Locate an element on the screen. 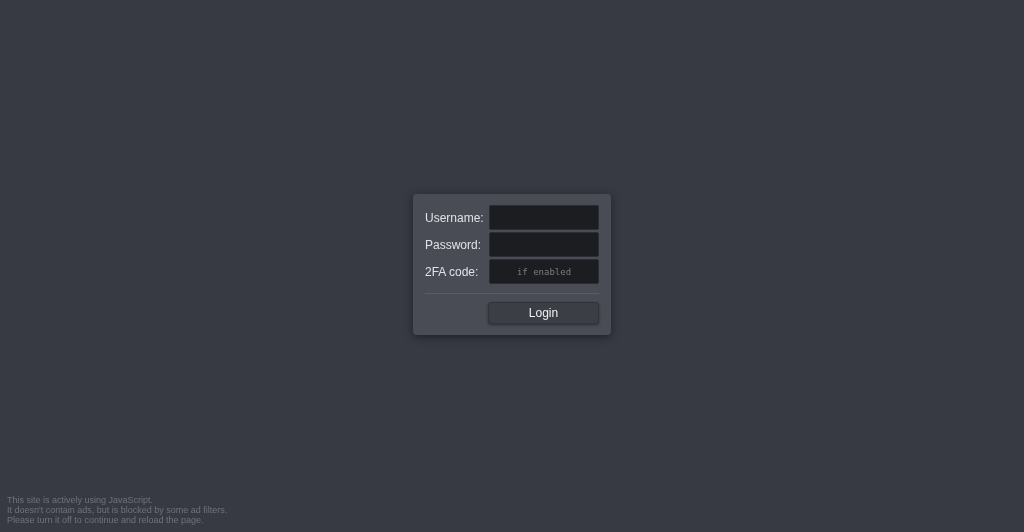 The width and height of the screenshot is (1024, 532). field-label: Password: is located at coordinates (453, 244).